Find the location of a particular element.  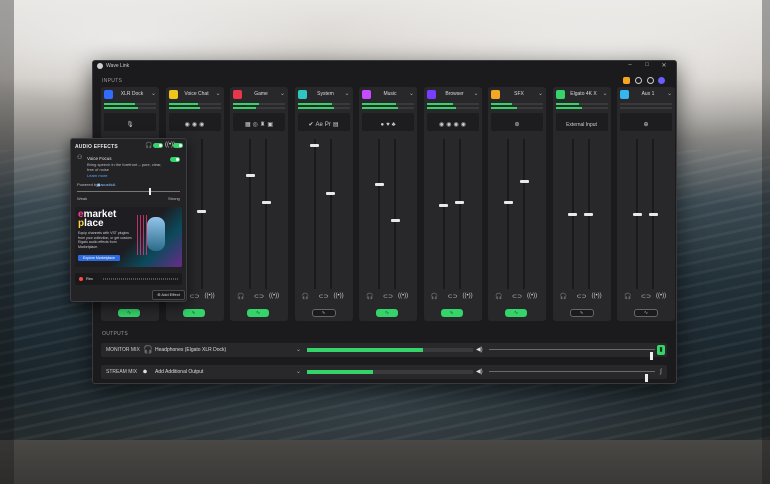

slider-knob is located at coordinates (150, 191).